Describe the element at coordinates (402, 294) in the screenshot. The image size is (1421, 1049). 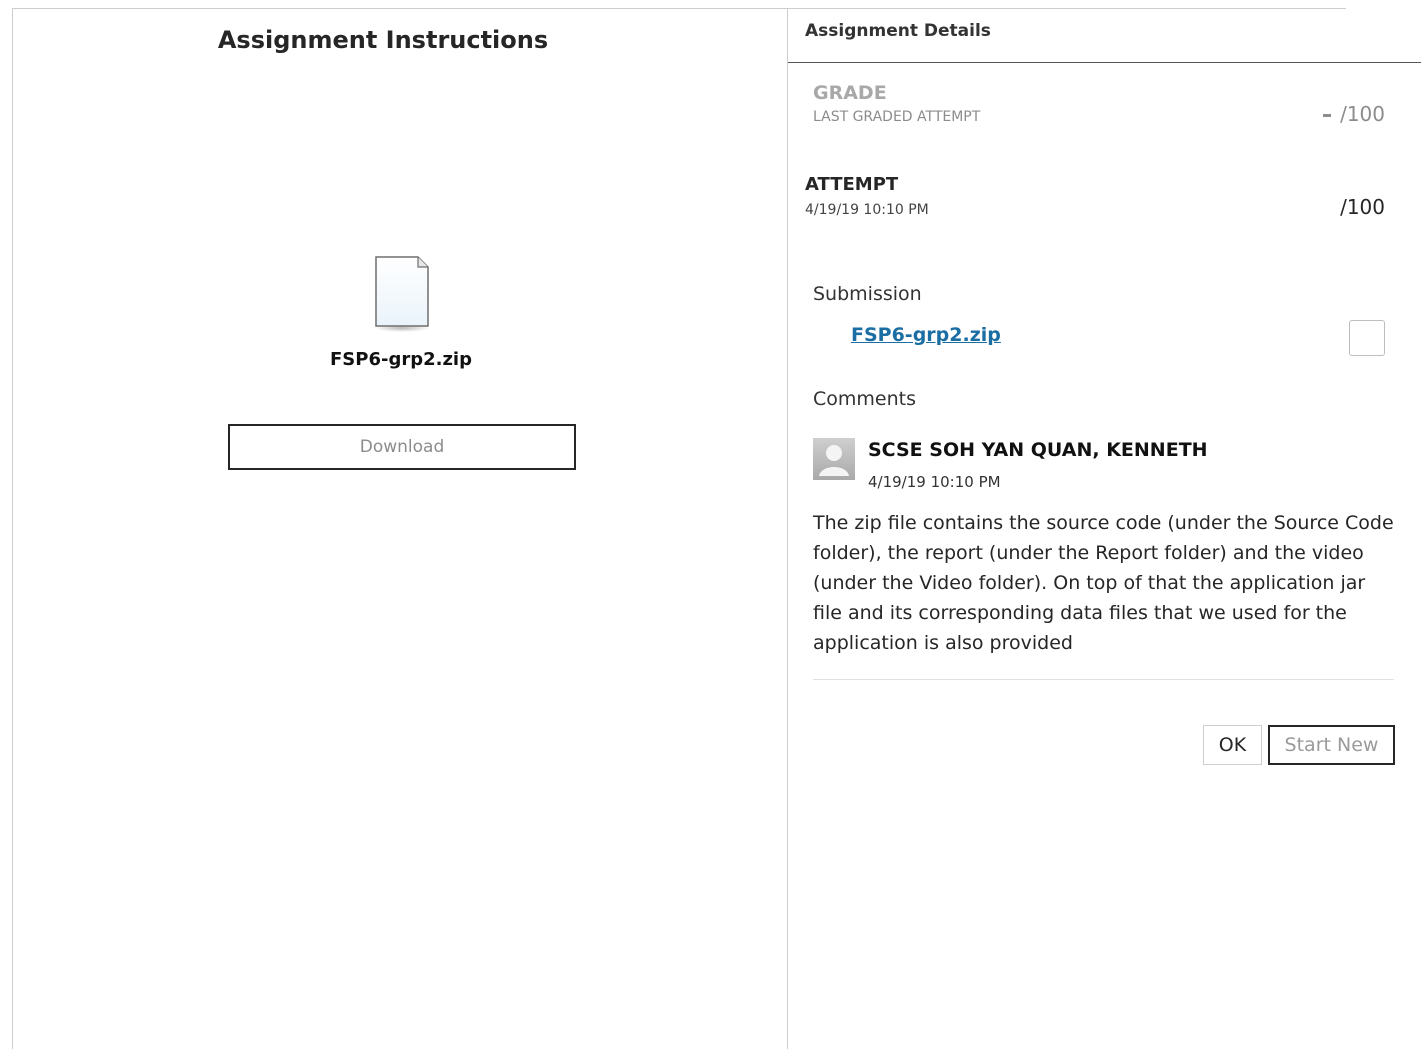
I see `document-icon` at that location.